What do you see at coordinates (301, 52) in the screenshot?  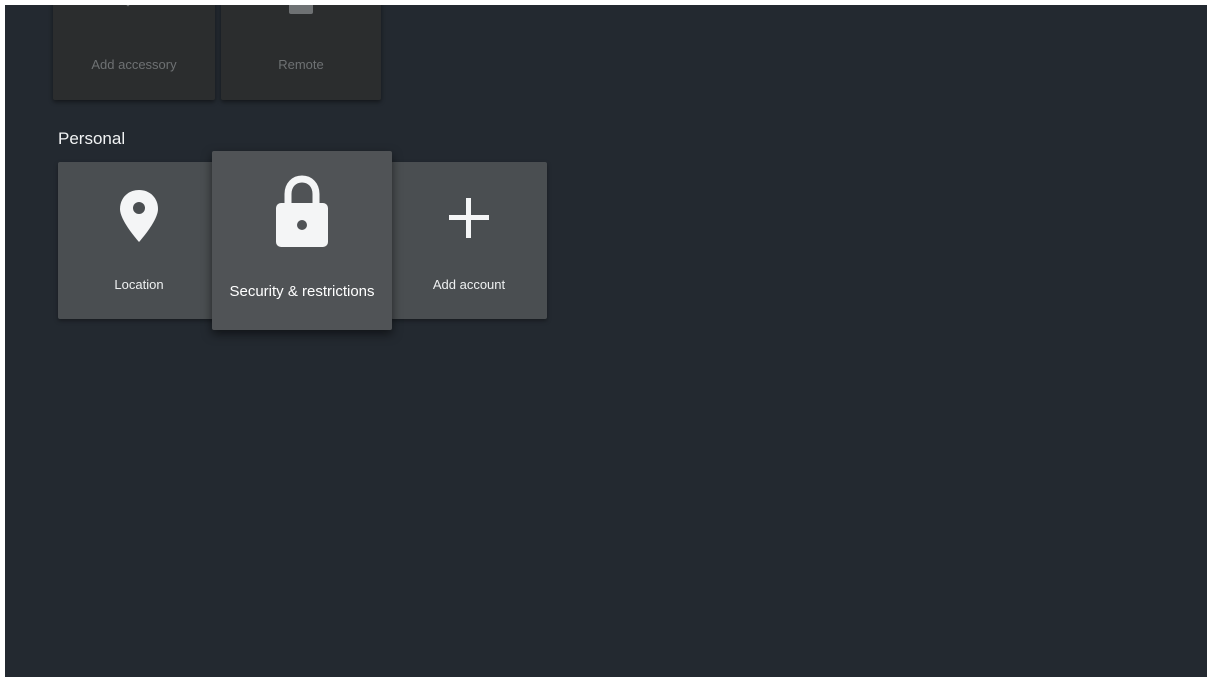 I see `remote-card: Remote` at bounding box center [301, 52].